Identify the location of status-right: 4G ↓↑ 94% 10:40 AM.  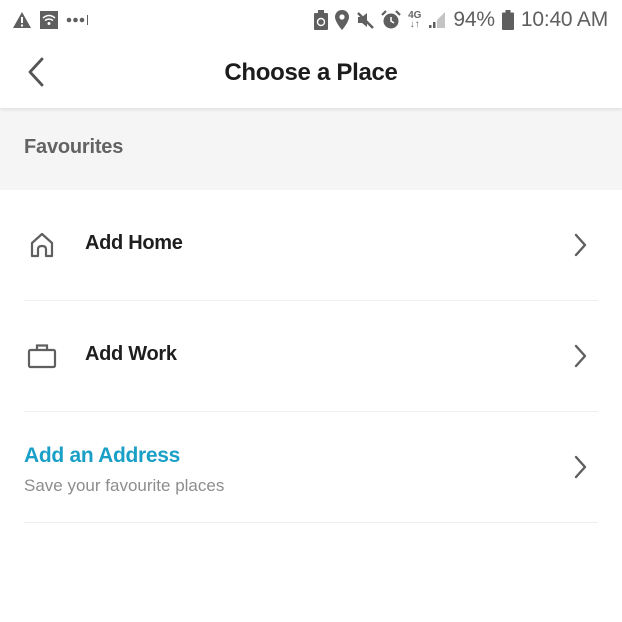
(461, 20).